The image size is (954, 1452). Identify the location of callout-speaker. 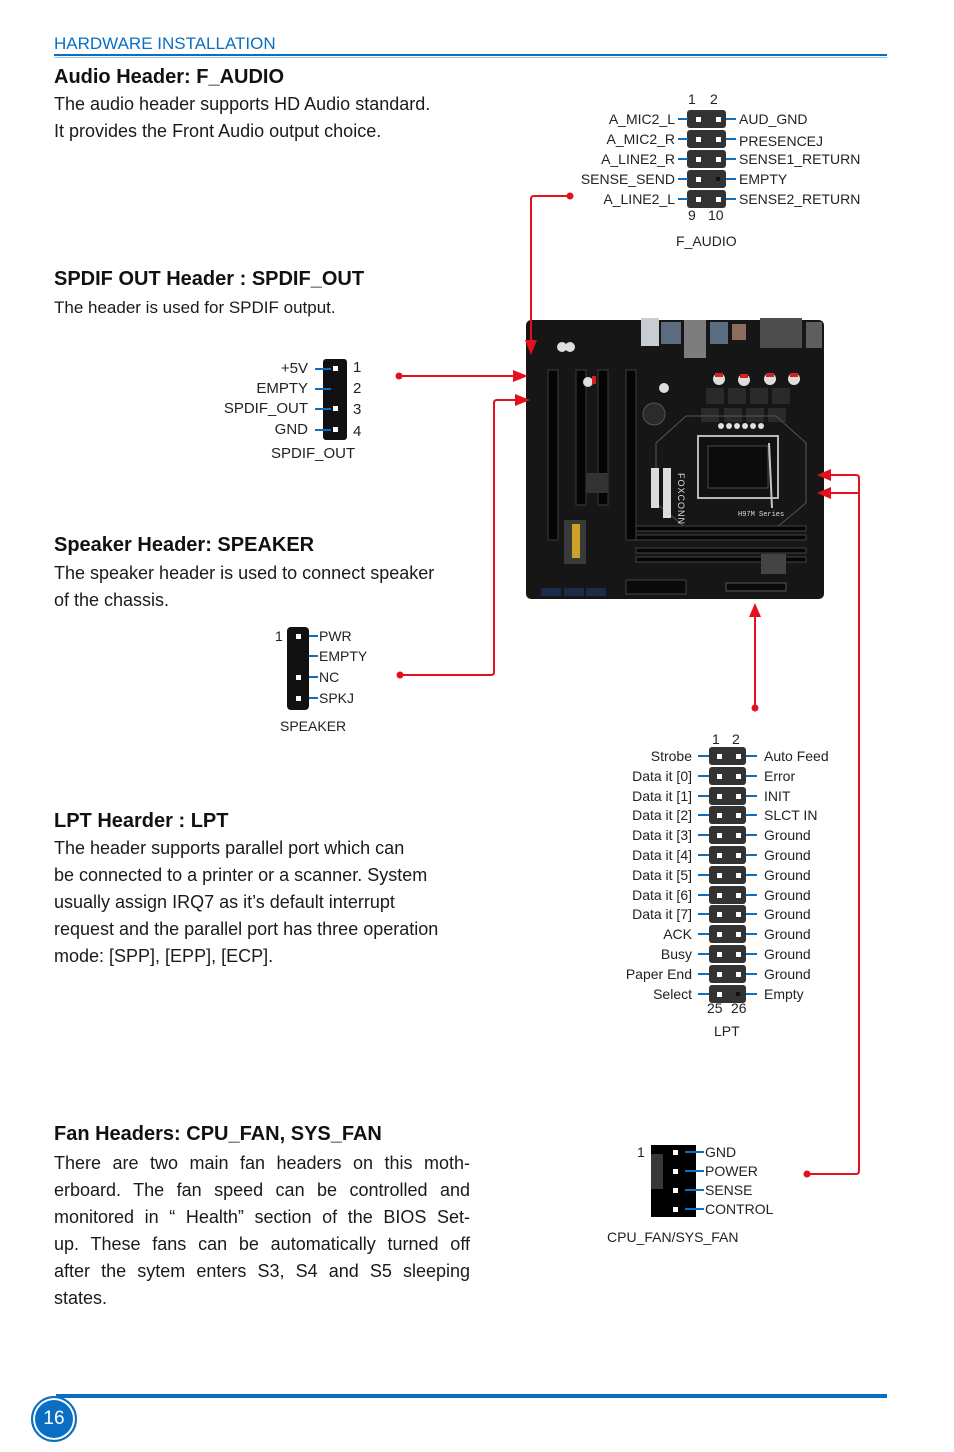
(458, 537).